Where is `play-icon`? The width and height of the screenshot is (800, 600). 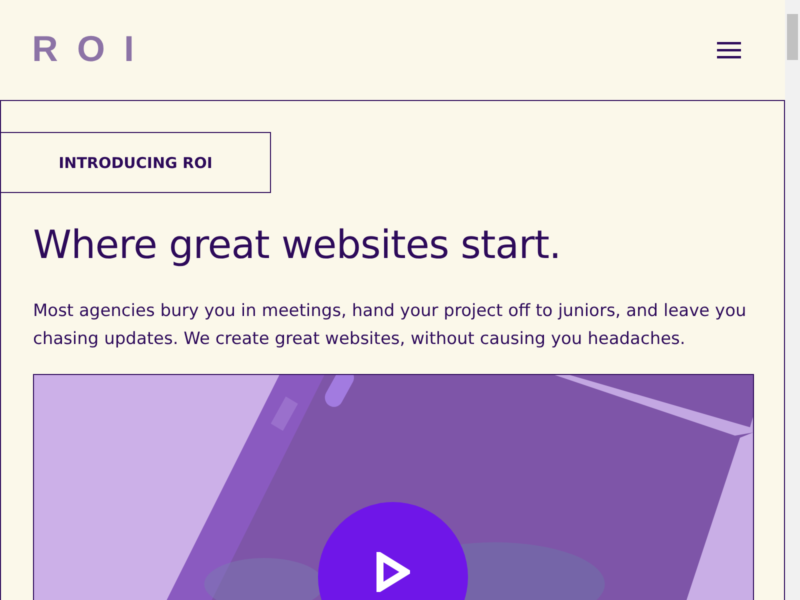 play-icon is located at coordinates (393, 572).